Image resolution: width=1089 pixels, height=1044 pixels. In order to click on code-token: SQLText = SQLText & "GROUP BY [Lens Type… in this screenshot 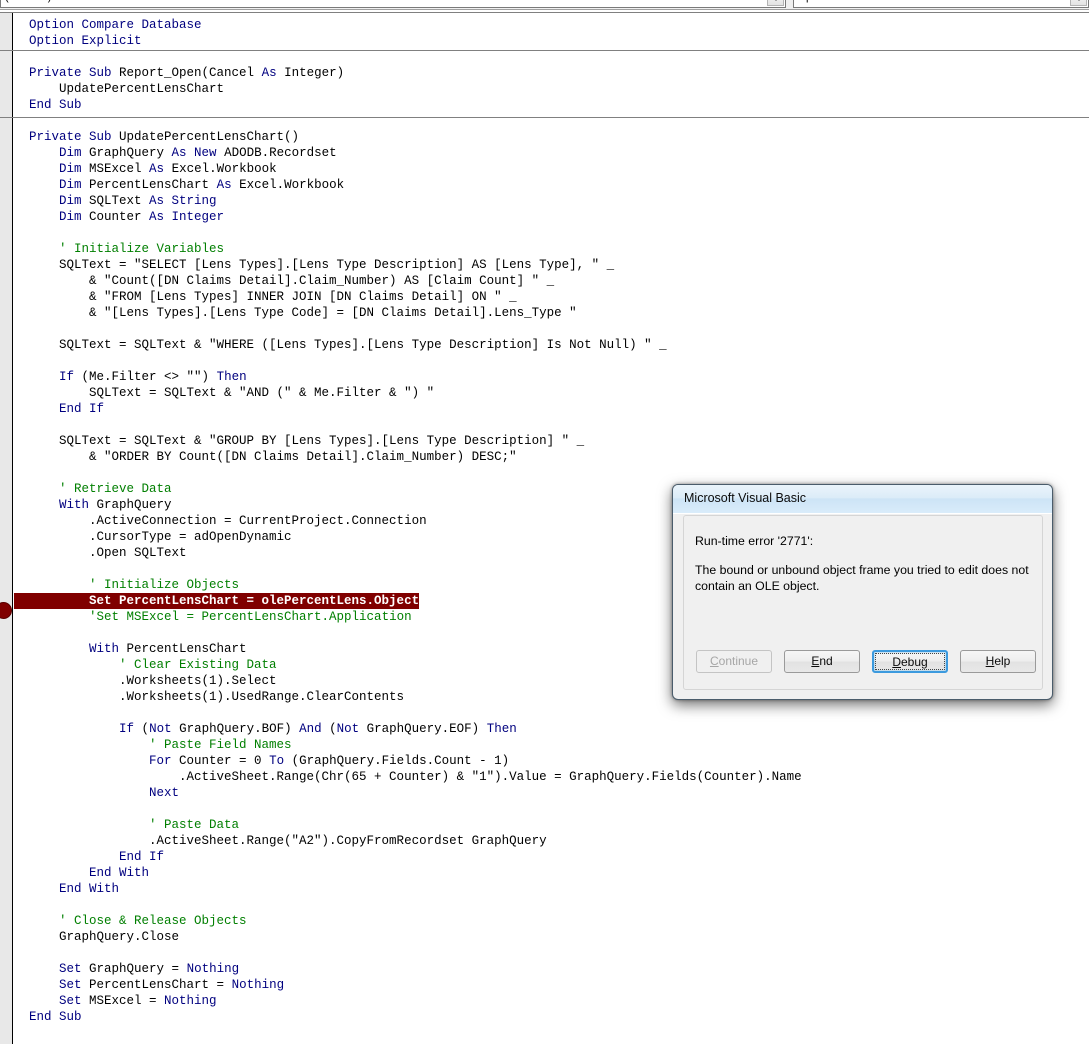, I will do `click(299, 441)`.